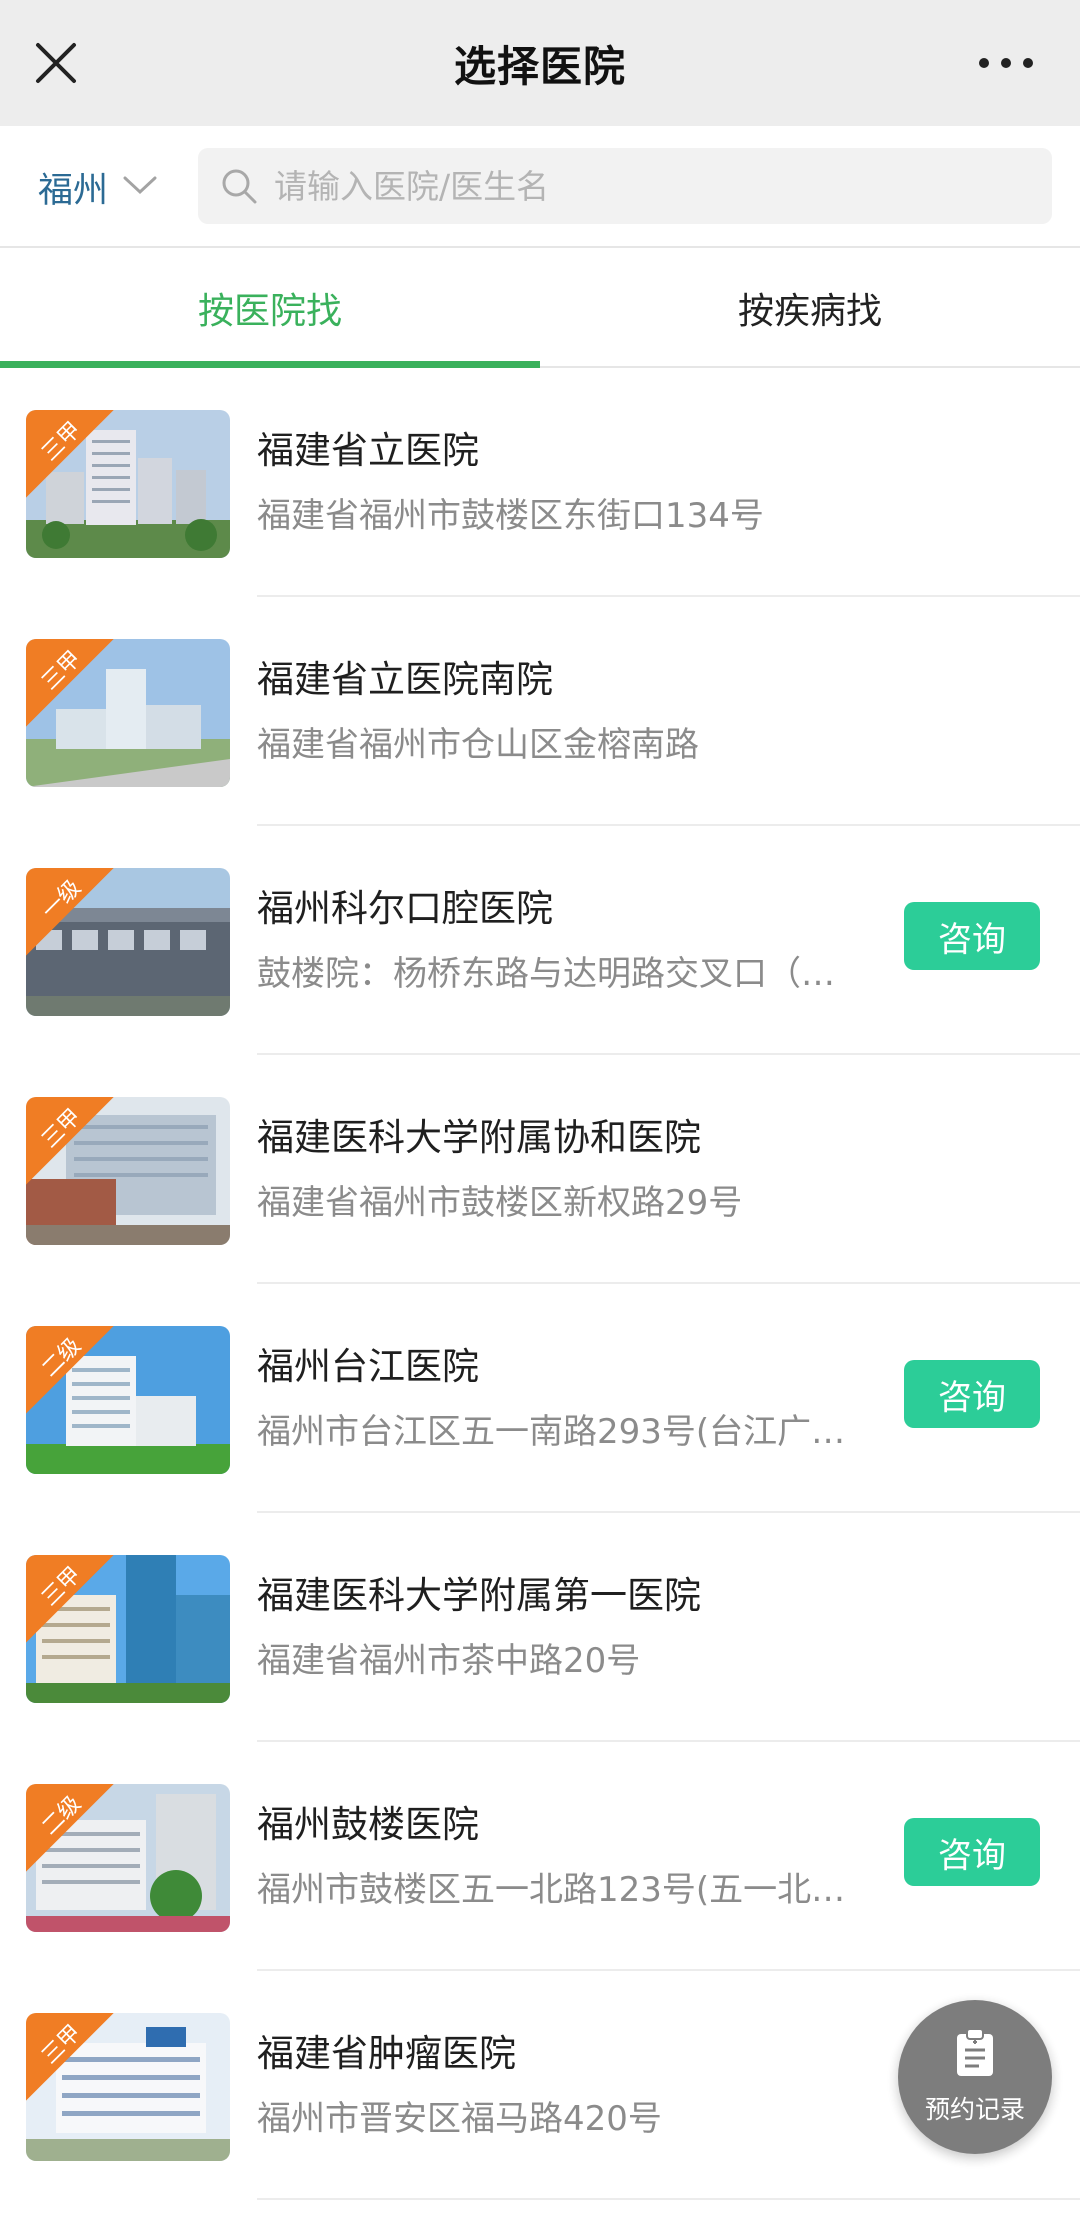 Image resolution: width=1080 pixels, height=2234 pixels. What do you see at coordinates (540, 940) in the screenshot?
I see `hospital-row: 一级 福州科尔口腔医院 鼓楼院：杨桥东路与达明路交叉口（… 咨询` at bounding box center [540, 940].